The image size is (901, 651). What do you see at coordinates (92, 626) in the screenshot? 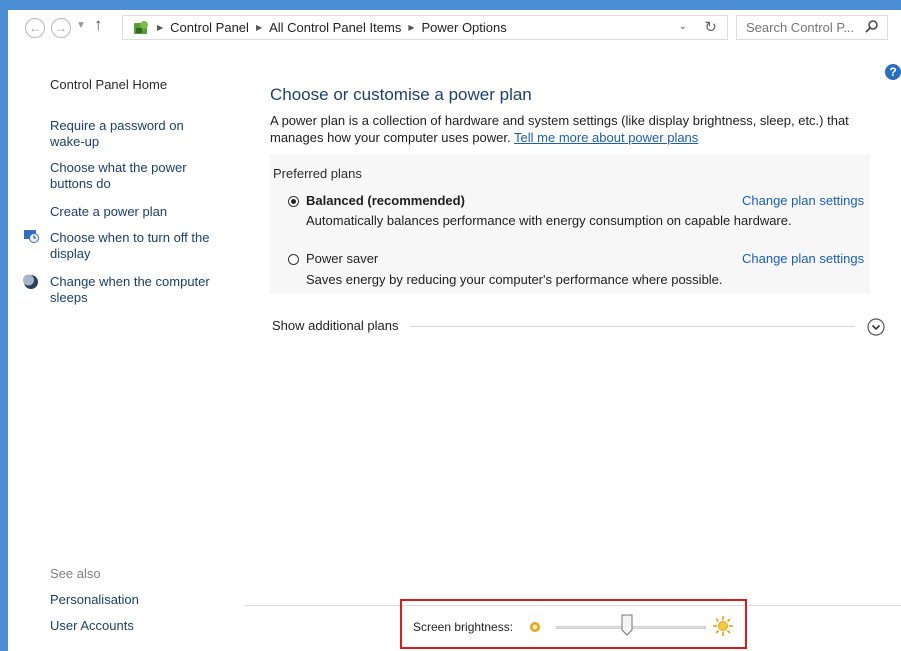
I see `sidebar-item-user-accounts: User Accounts` at bounding box center [92, 626].